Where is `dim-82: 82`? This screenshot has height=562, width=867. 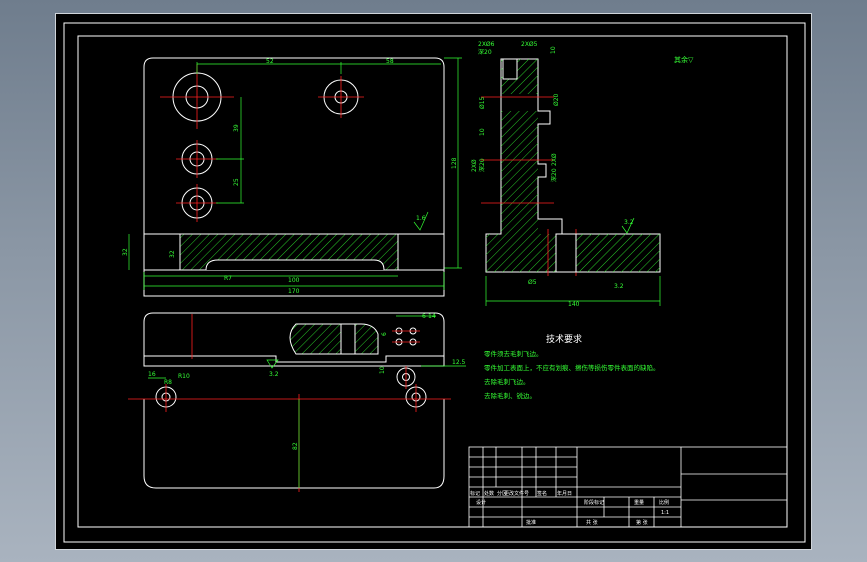 dim-82: 82 is located at coordinates (295, 446).